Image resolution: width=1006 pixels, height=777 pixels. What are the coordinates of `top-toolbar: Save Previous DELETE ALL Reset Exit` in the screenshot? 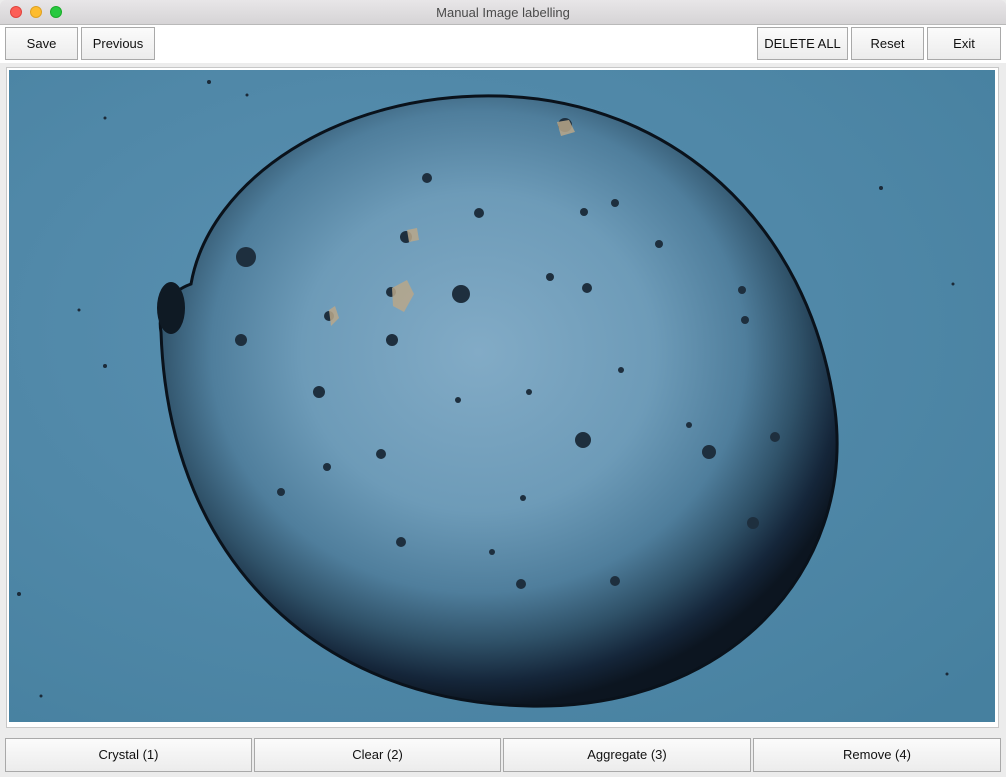 It's located at (503, 44).